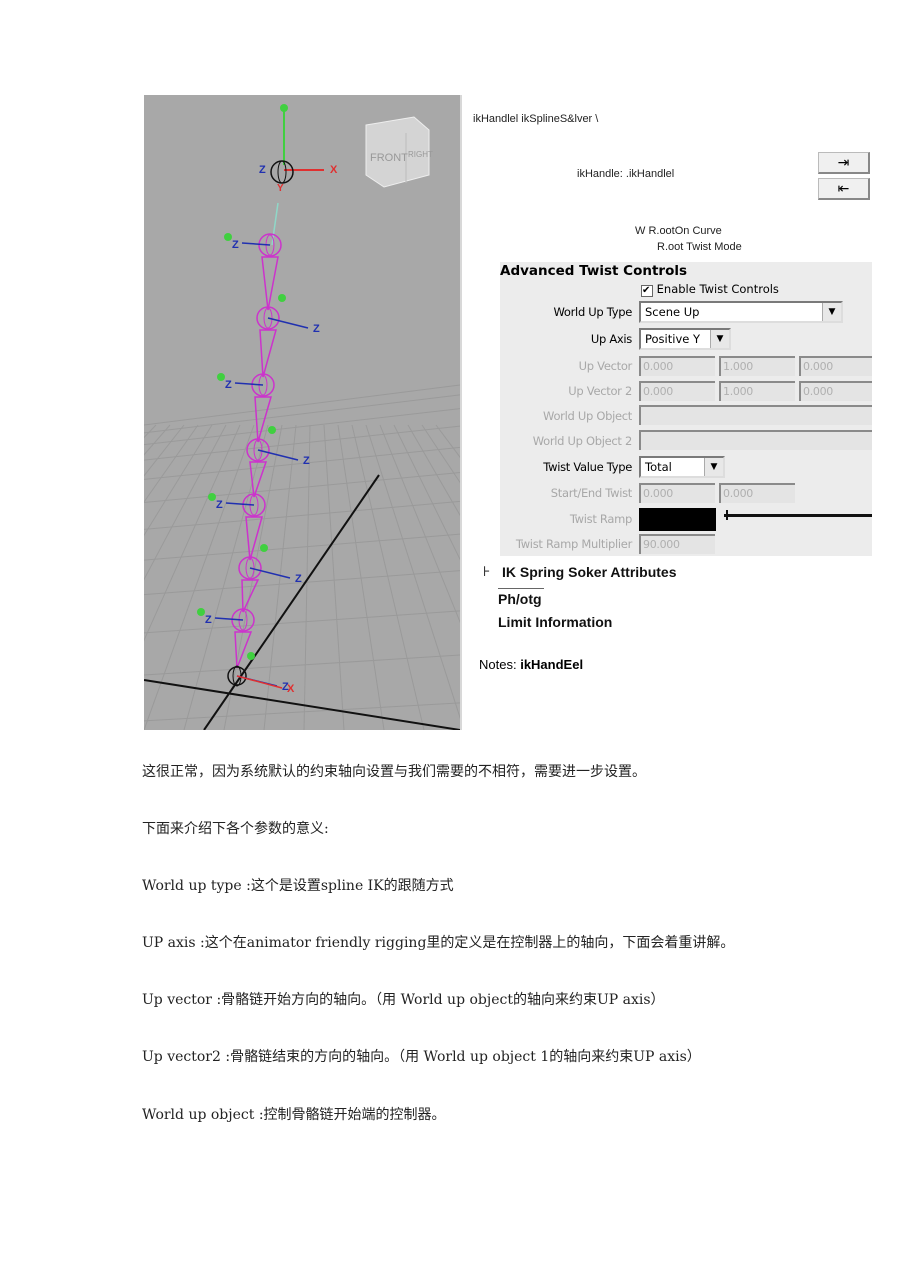 This screenshot has height=1276, width=920. I want to click on end-twist-field: 0.000, so click(757, 493).